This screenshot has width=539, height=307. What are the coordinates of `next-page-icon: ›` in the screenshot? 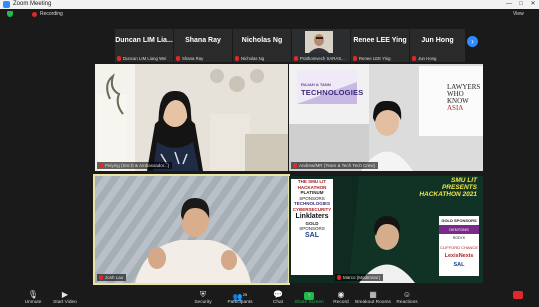 It's located at (472, 41).